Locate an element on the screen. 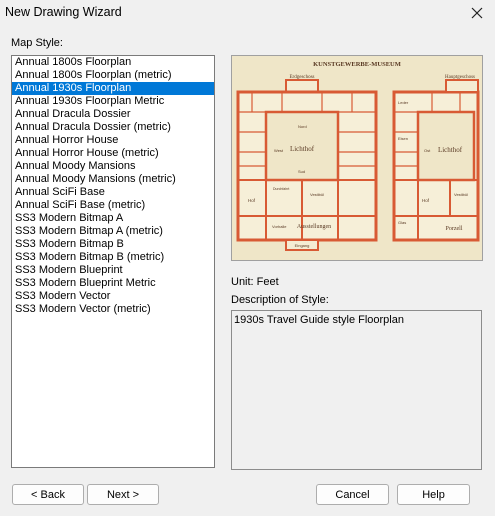 The width and height of the screenshot is (495, 516). cancel-button: Cancel is located at coordinates (352, 494).